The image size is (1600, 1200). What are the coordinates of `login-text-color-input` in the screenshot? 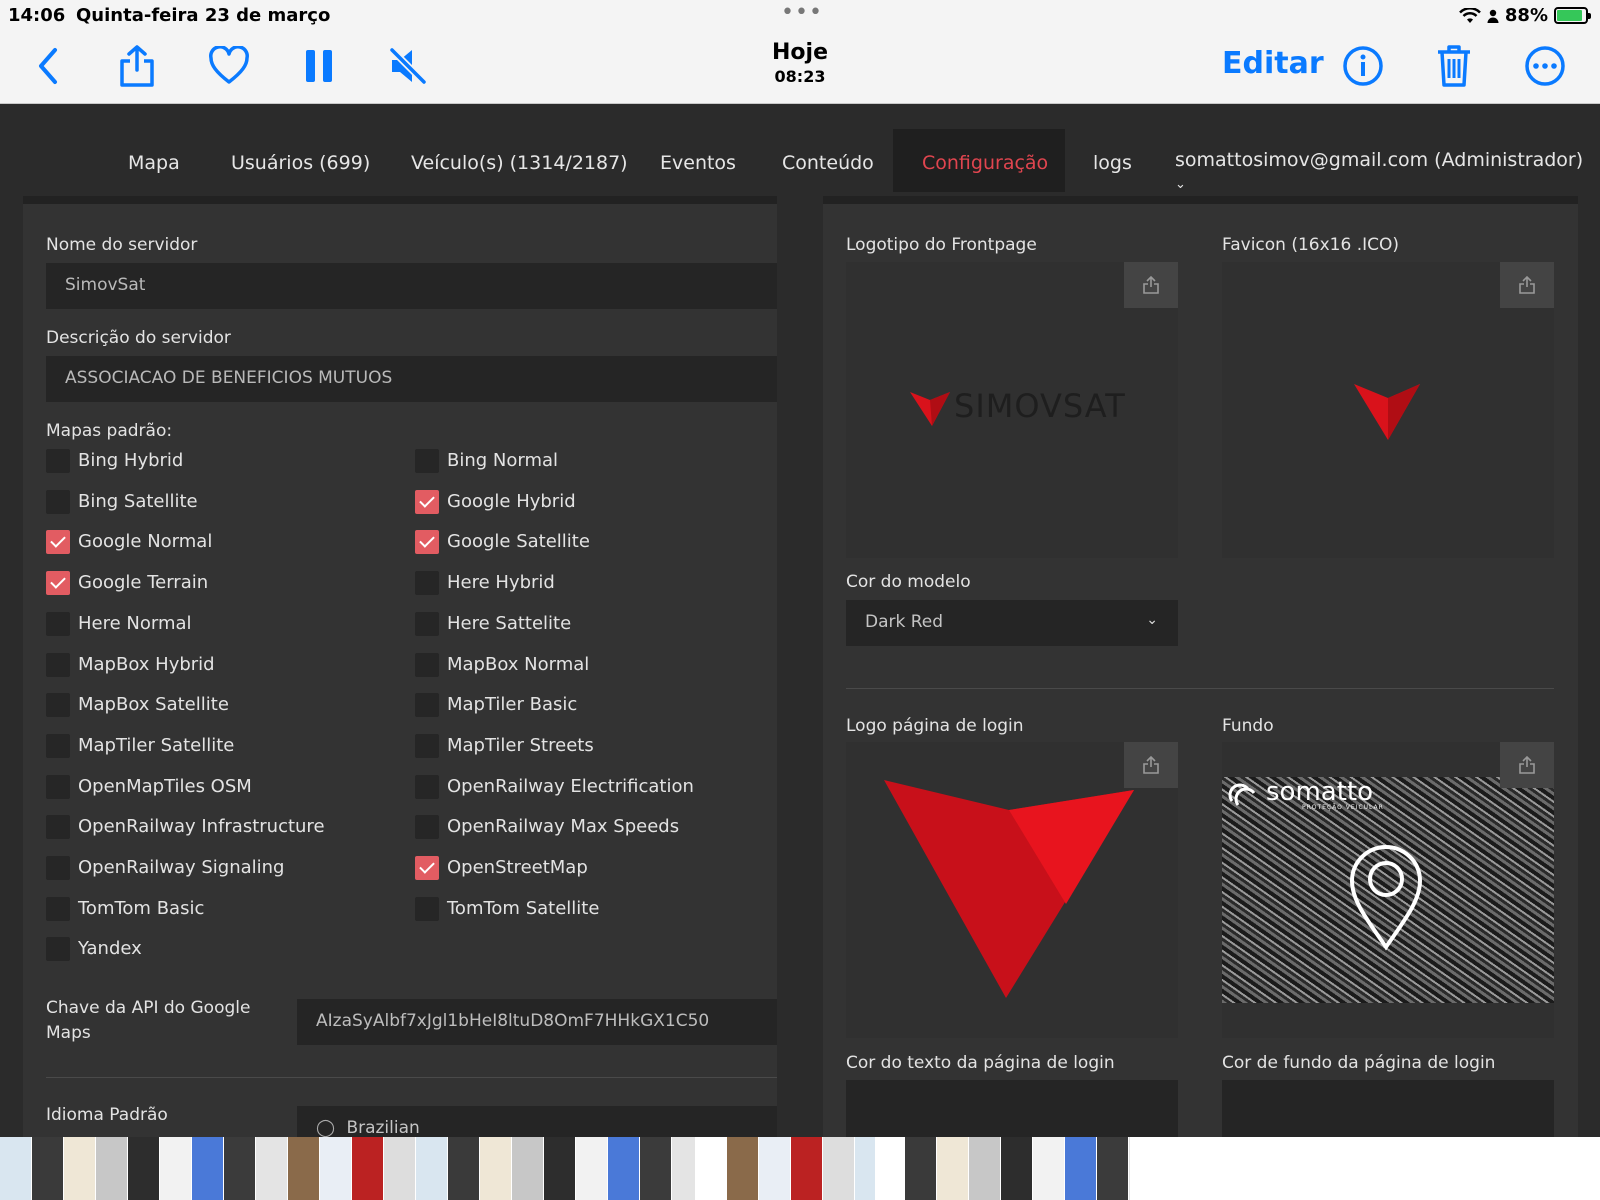 It's located at (1012, 1112).